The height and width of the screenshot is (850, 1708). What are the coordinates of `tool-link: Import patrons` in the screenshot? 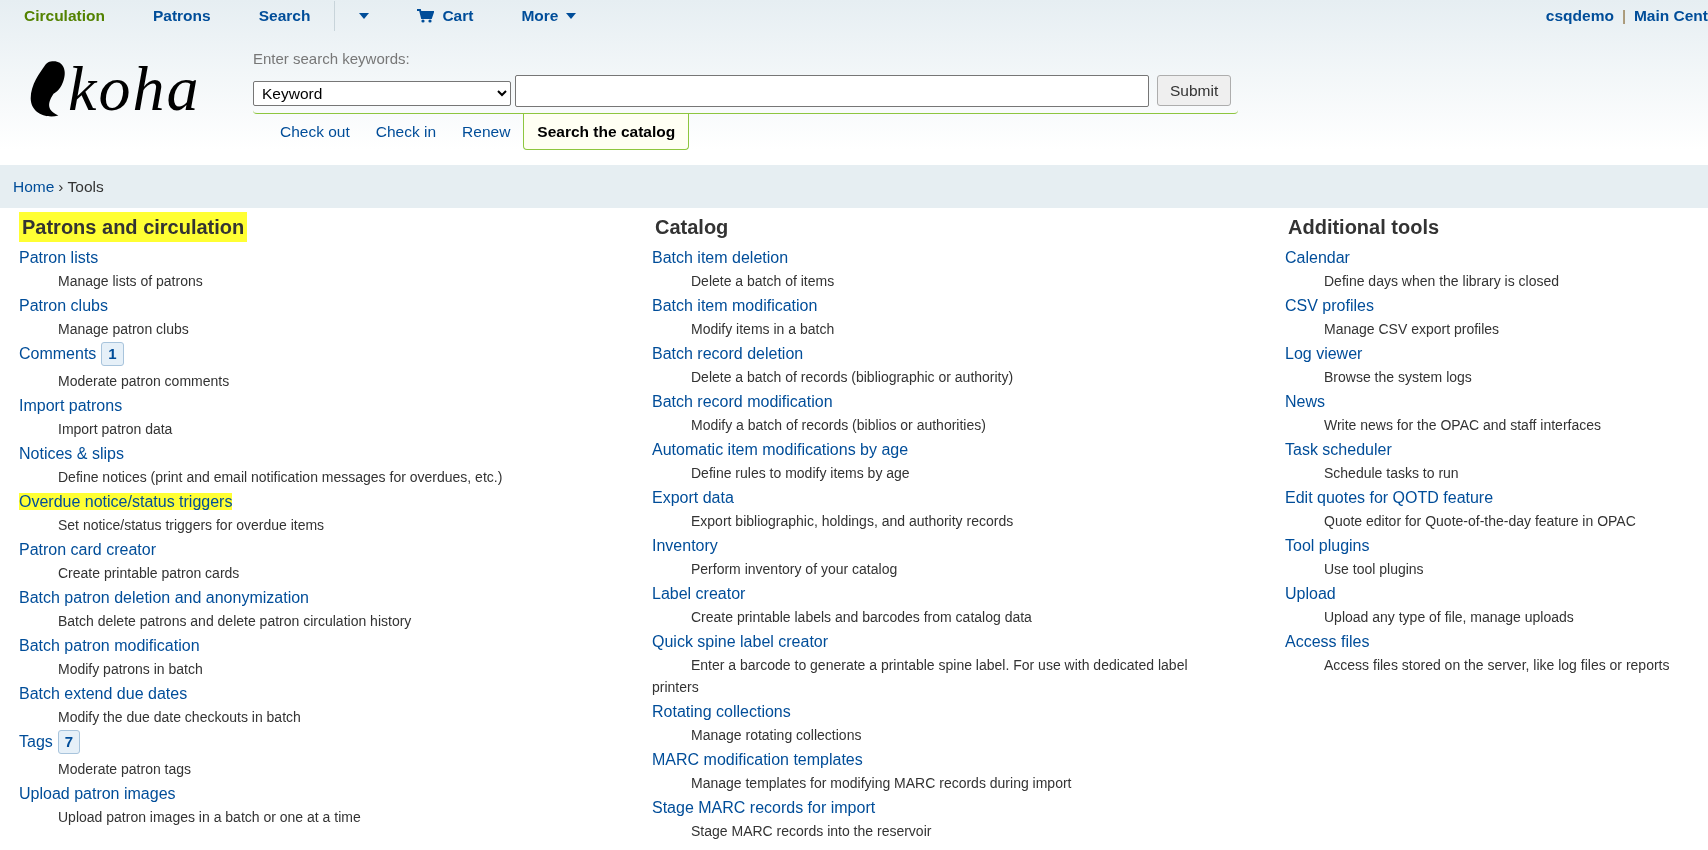 It's located at (71, 405).